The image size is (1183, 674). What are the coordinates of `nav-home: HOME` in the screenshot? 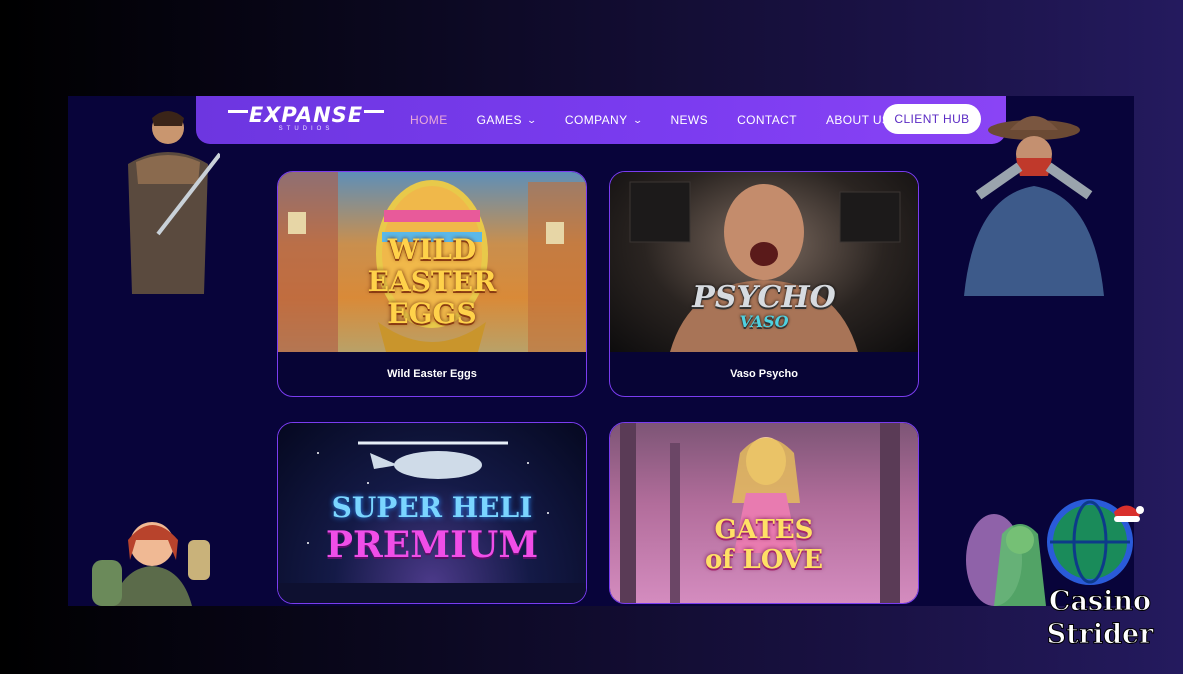 It's located at (429, 120).